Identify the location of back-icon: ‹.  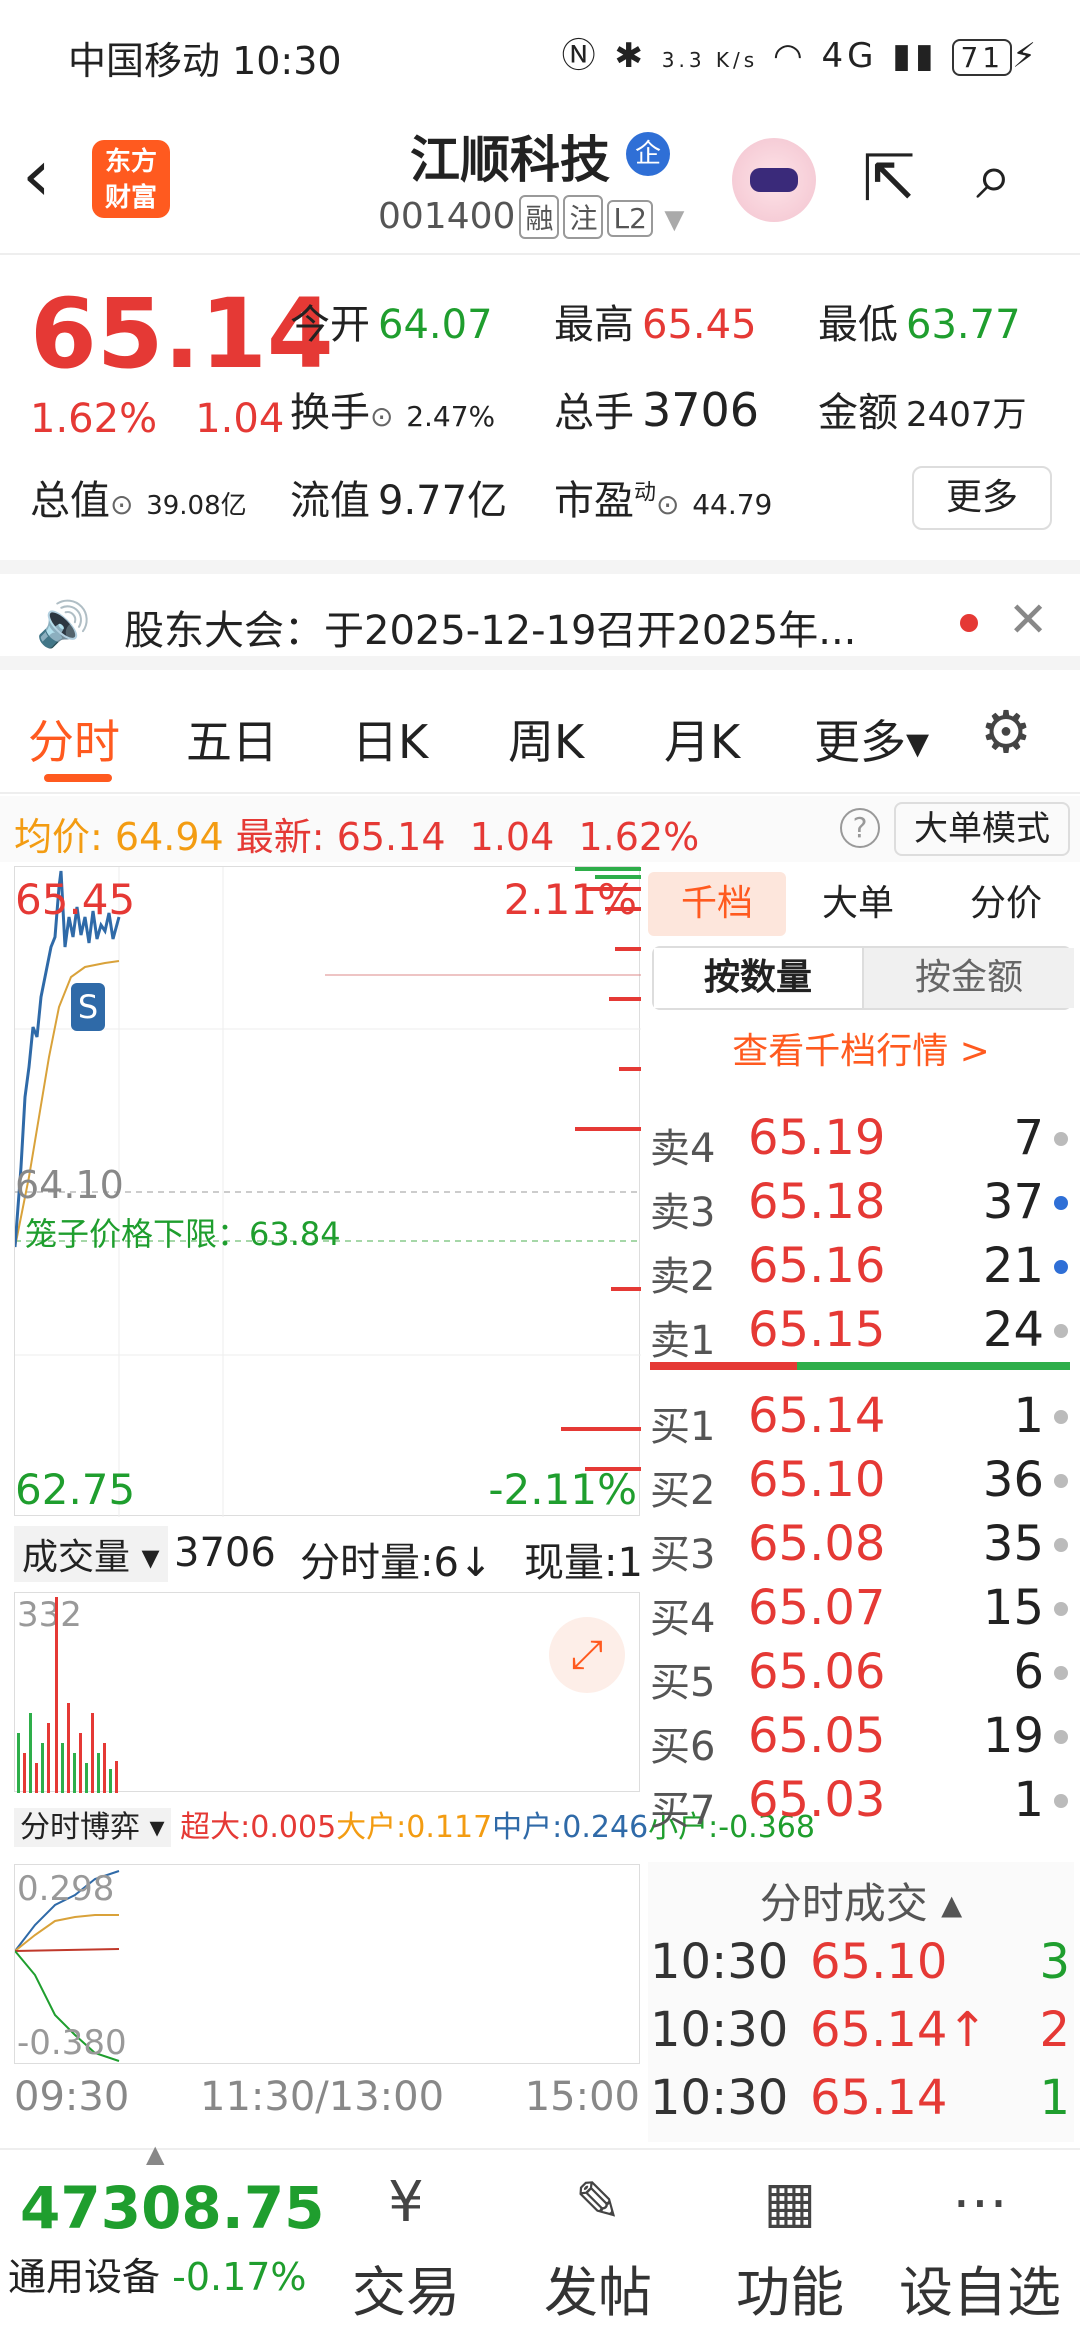
(36, 175).